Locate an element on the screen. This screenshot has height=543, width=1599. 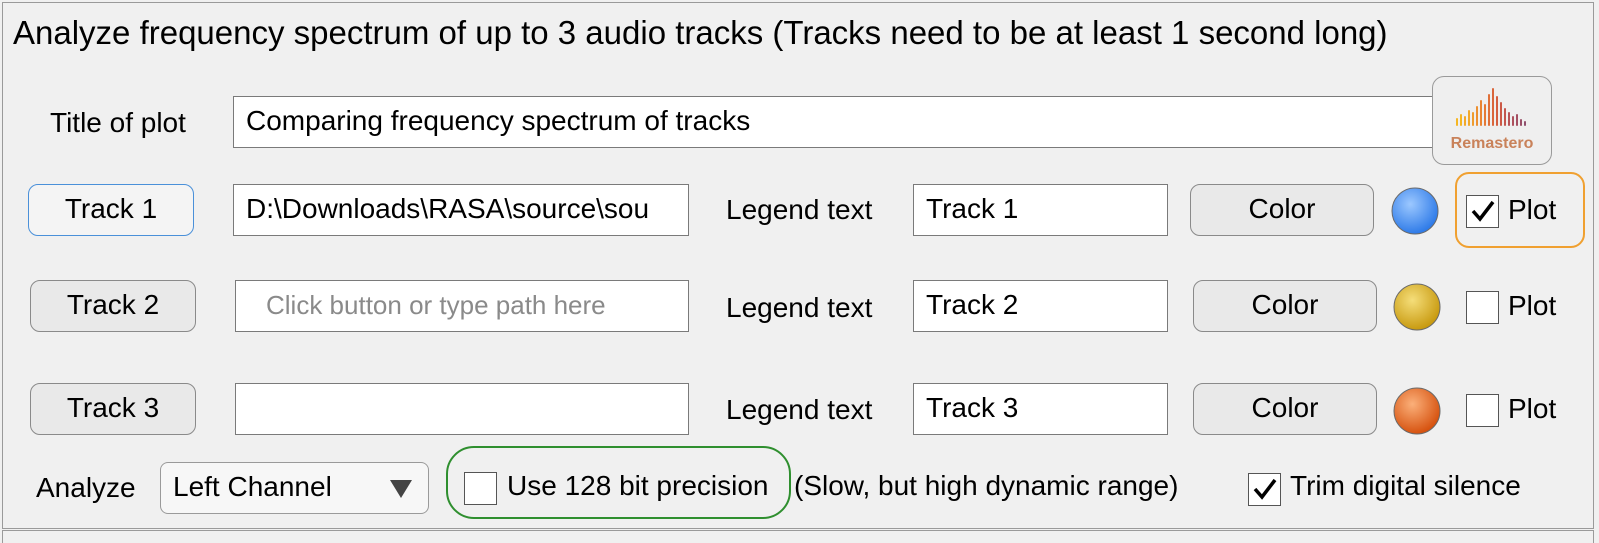
trim-silence-label: Trim digital silence is located at coordinates (1405, 485).